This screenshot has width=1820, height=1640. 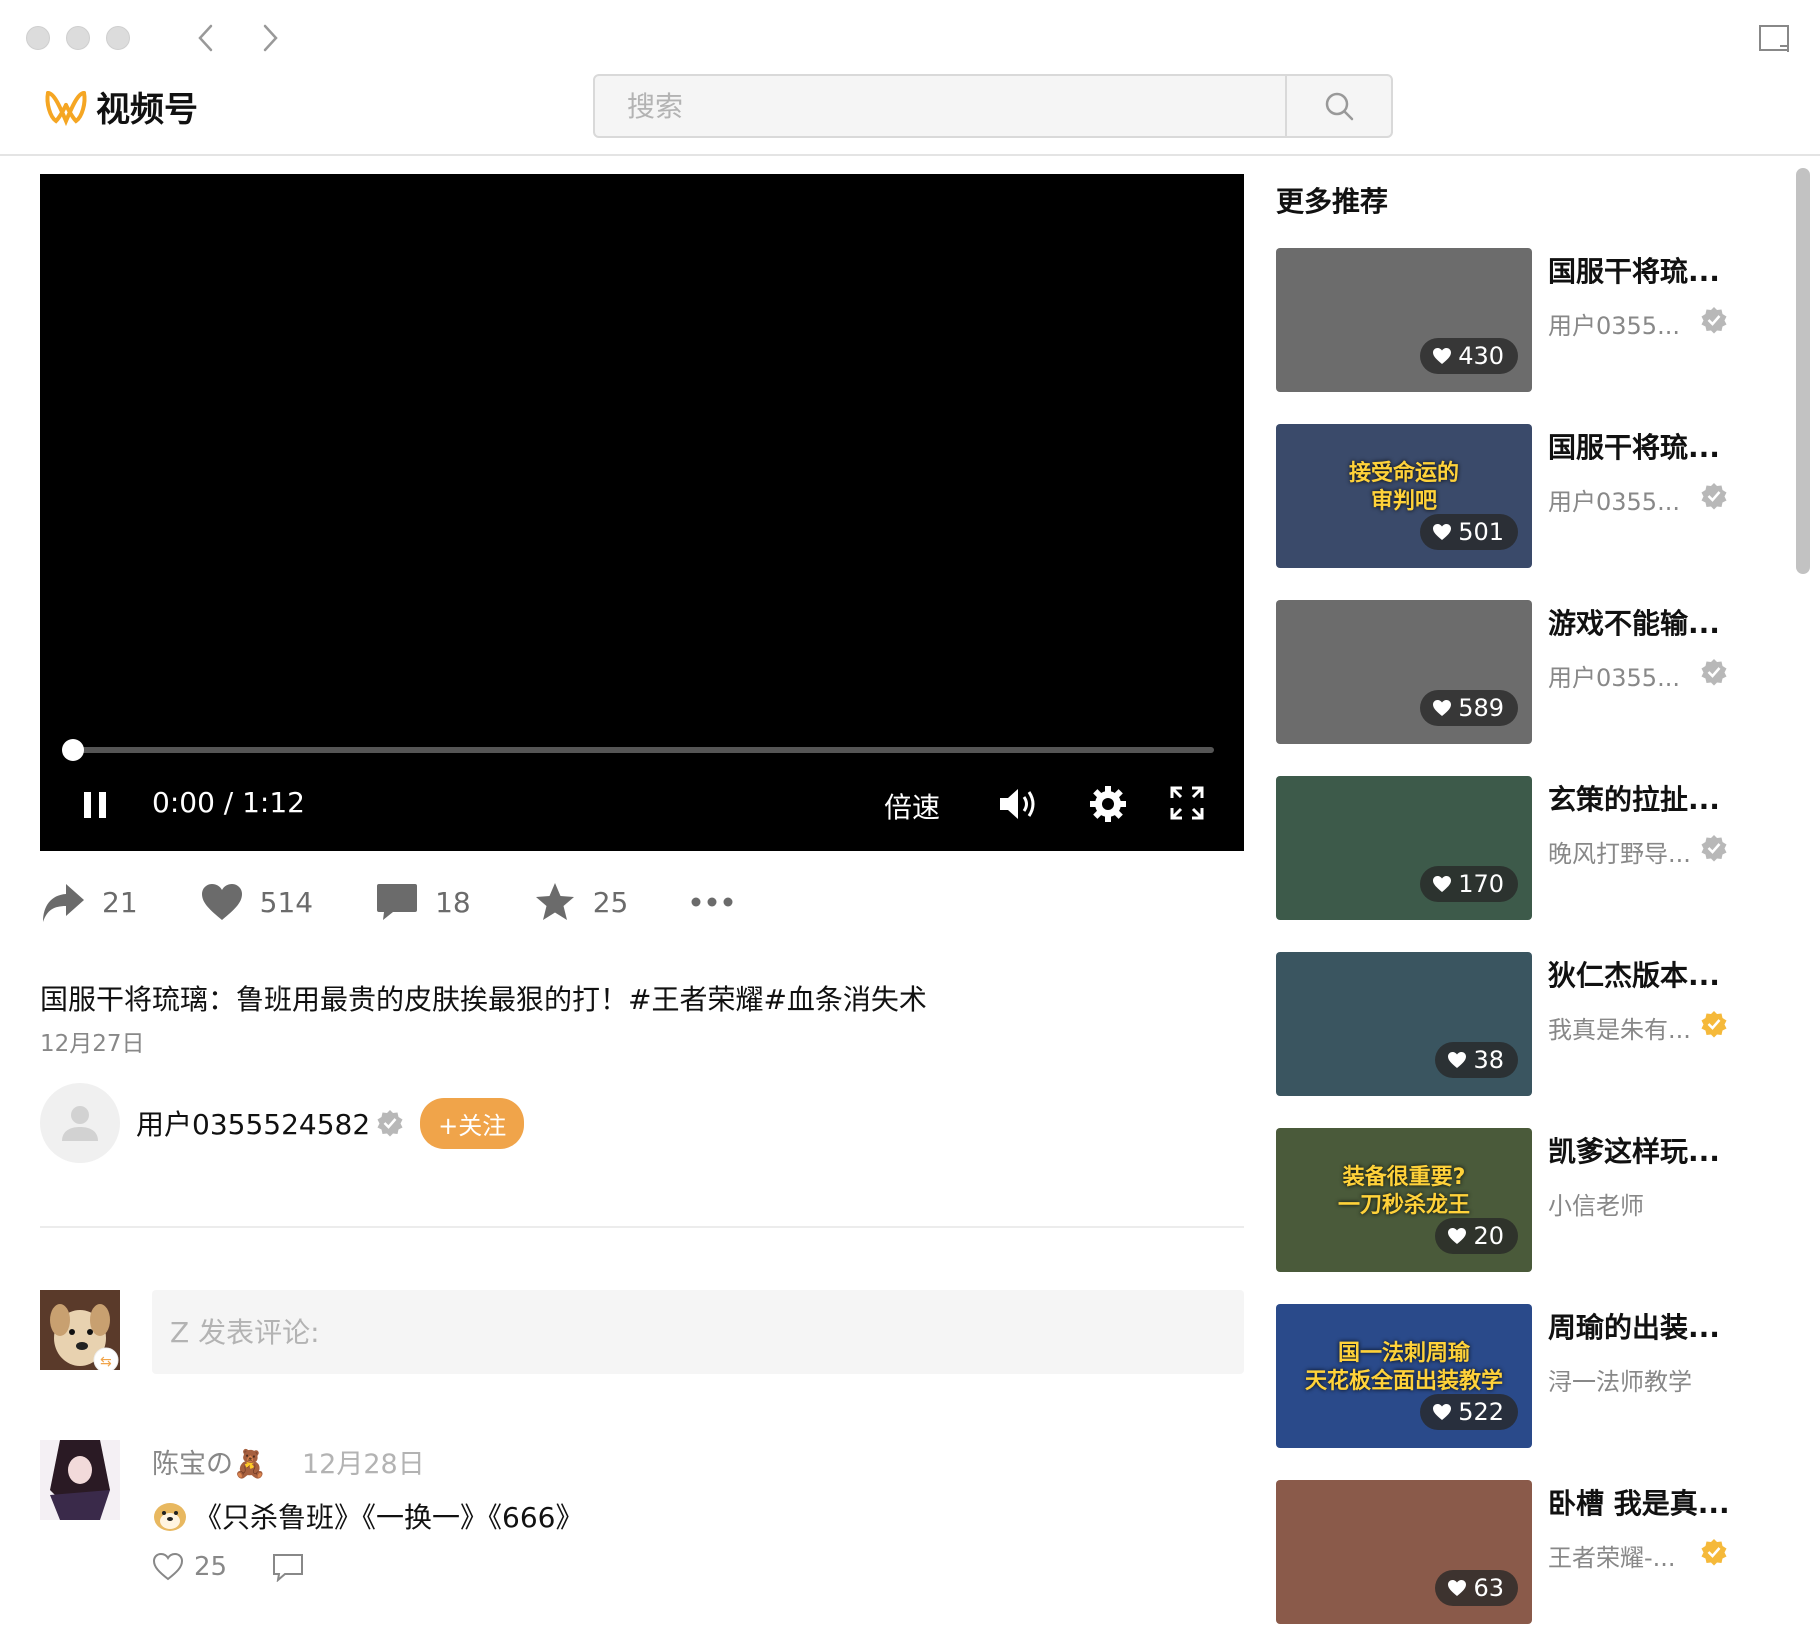 I want to click on follow-button: +关注, so click(x=472, y=1123).